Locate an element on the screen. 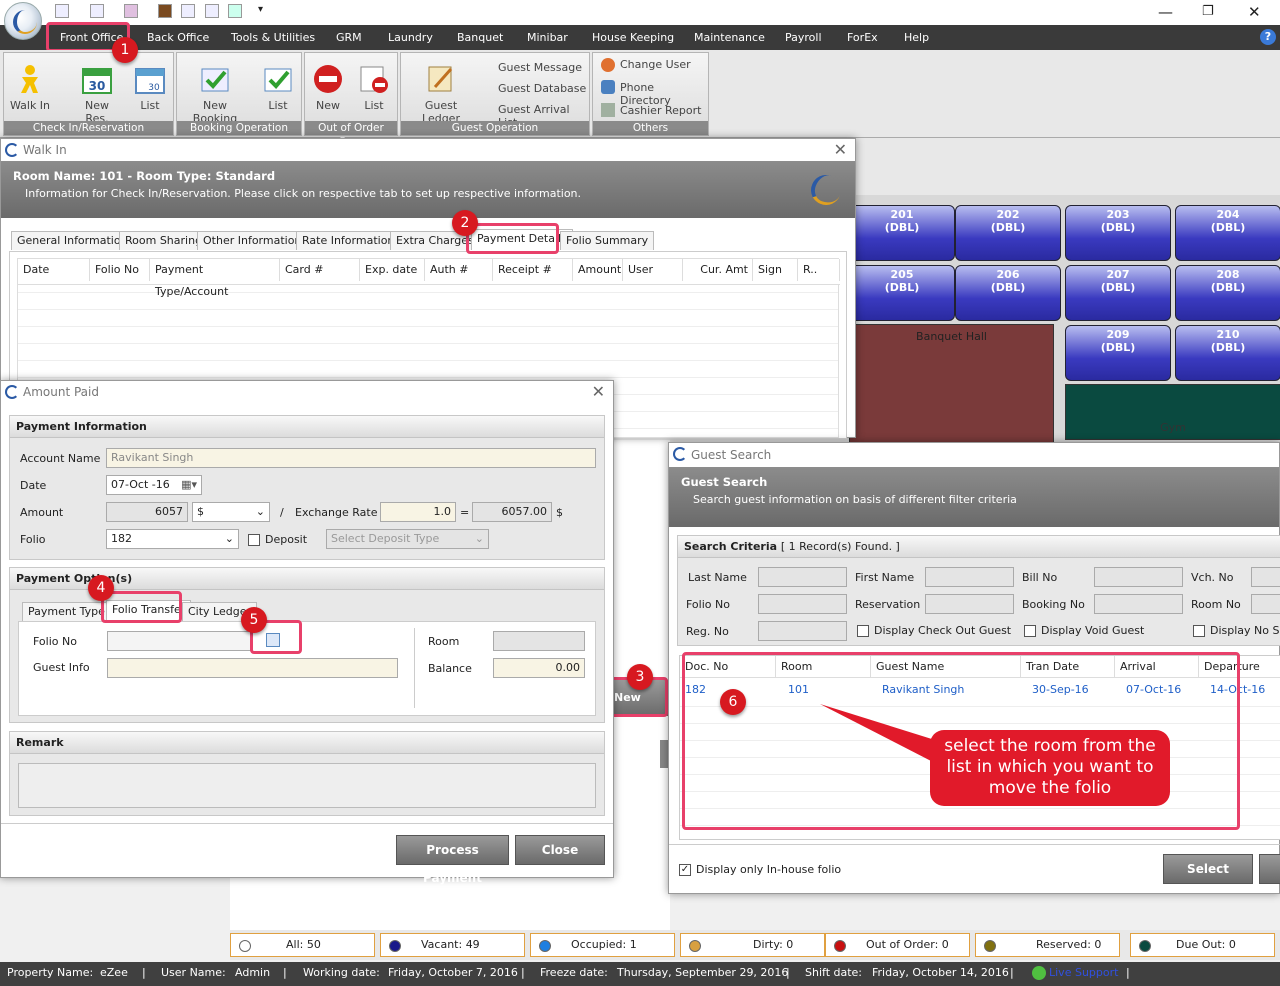  vch-no-field is located at coordinates (1265, 577).